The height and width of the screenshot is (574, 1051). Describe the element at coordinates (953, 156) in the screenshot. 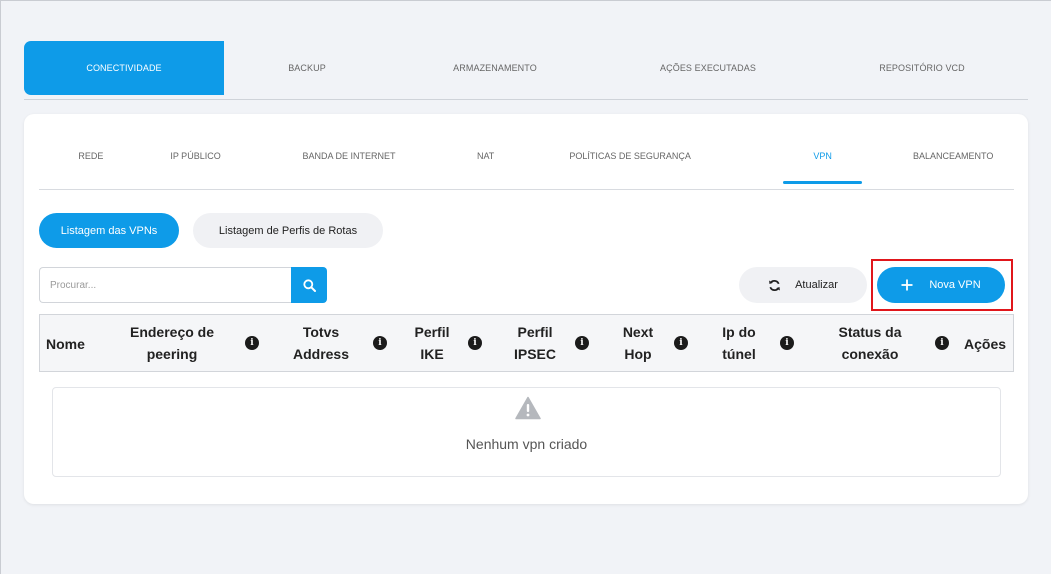

I see `tab-balanceamento: BALANCEAMENTO` at that location.